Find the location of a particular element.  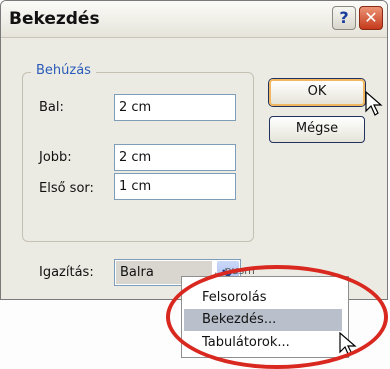

ok-button: OK is located at coordinates (317, 92).